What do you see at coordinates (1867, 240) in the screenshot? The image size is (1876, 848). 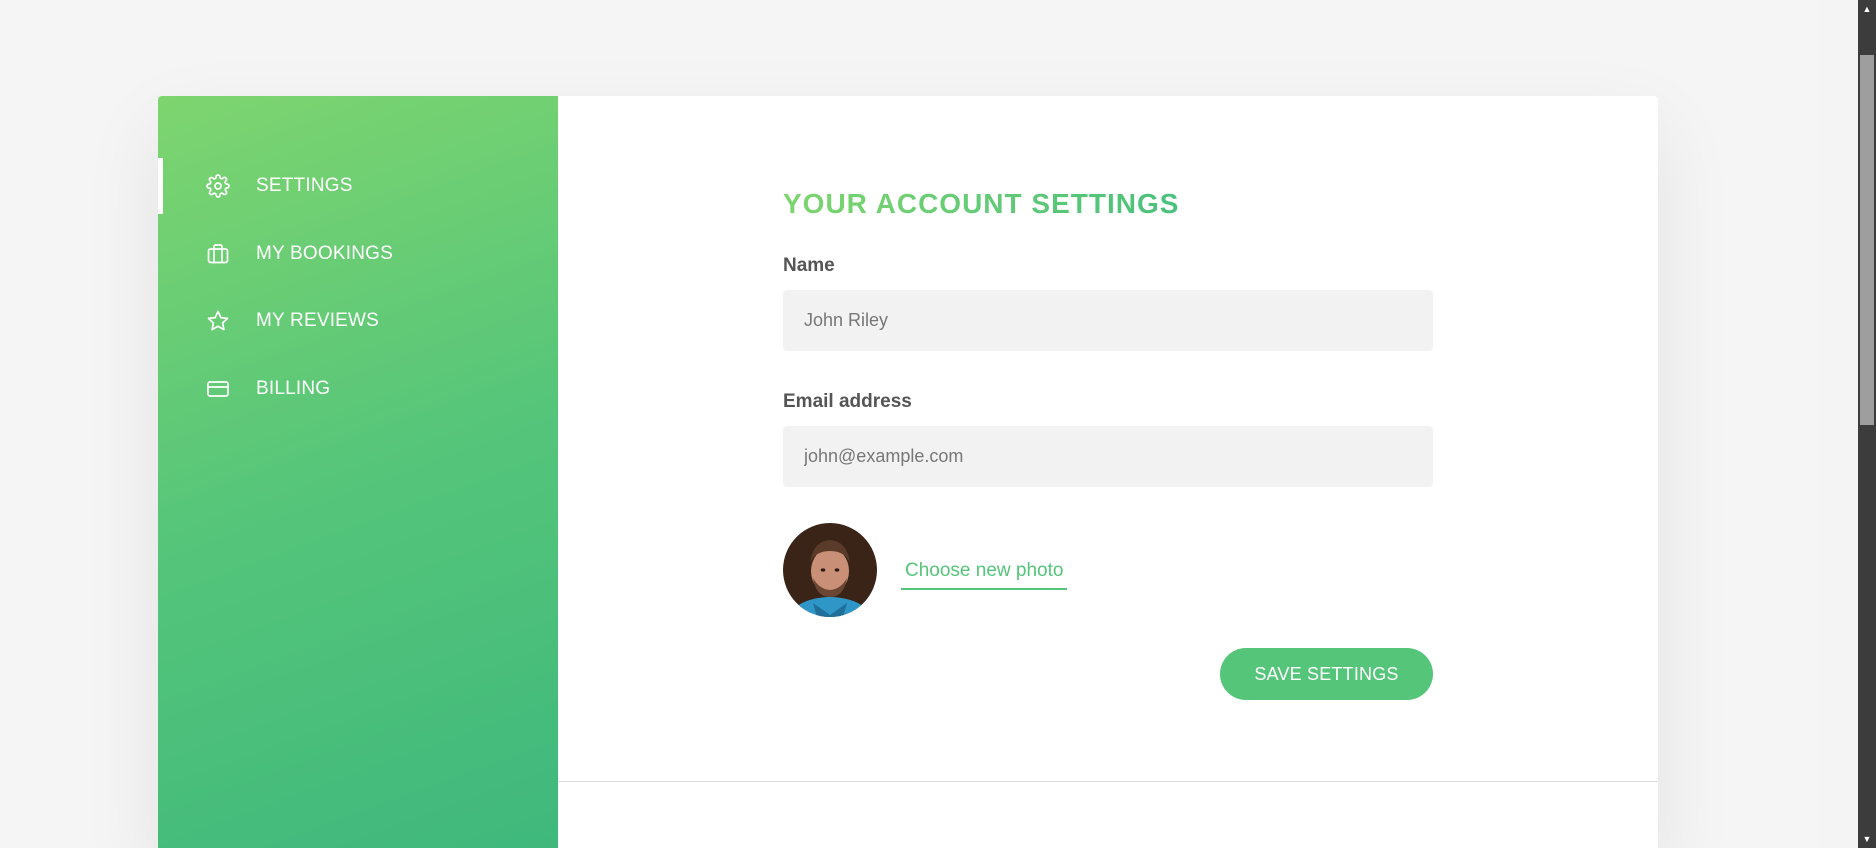 I see `scrollbar-thumb` at bounding box center [1867, 240].